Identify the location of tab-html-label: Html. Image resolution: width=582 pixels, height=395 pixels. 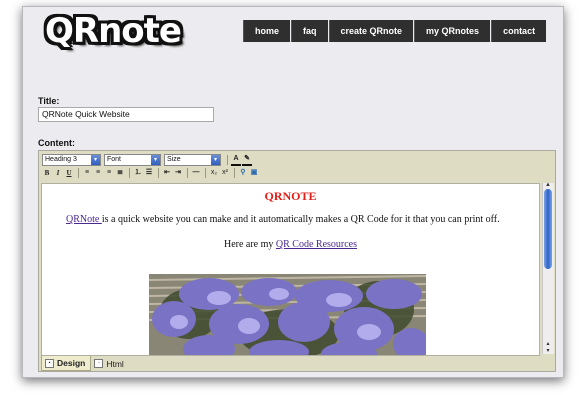
(115, 363).